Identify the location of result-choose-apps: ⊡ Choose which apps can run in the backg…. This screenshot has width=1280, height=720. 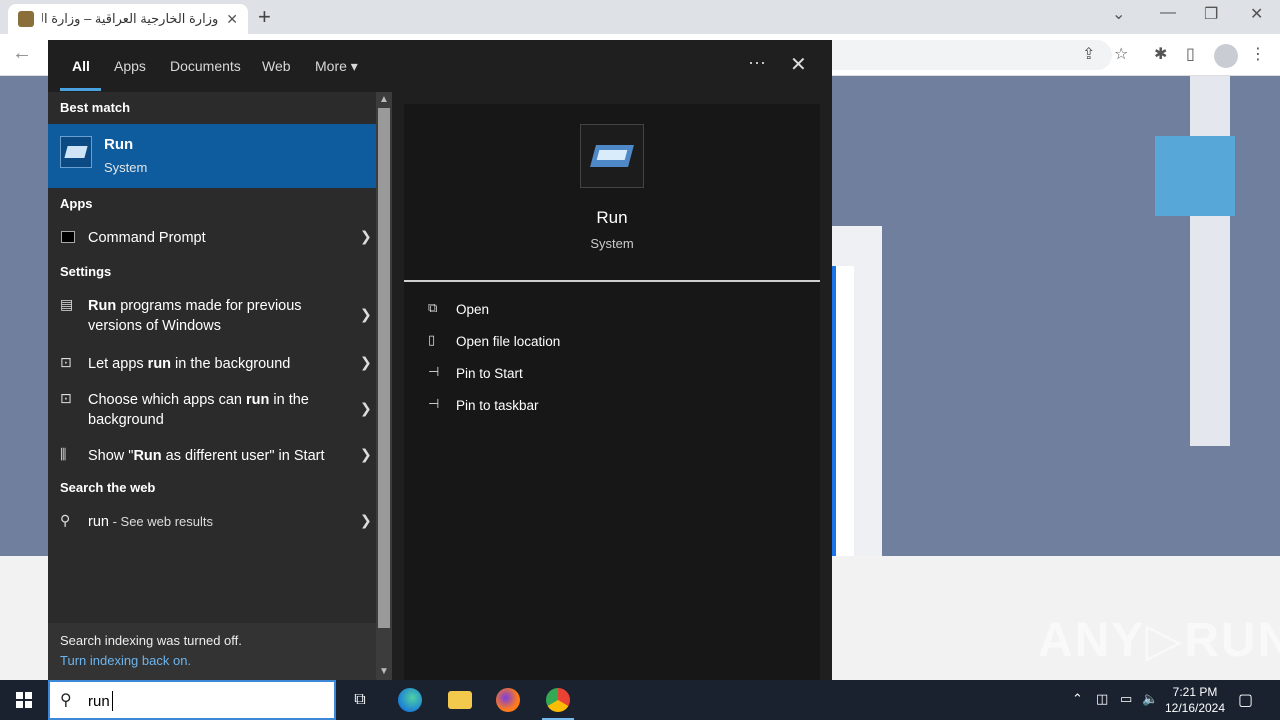
(212, 410).